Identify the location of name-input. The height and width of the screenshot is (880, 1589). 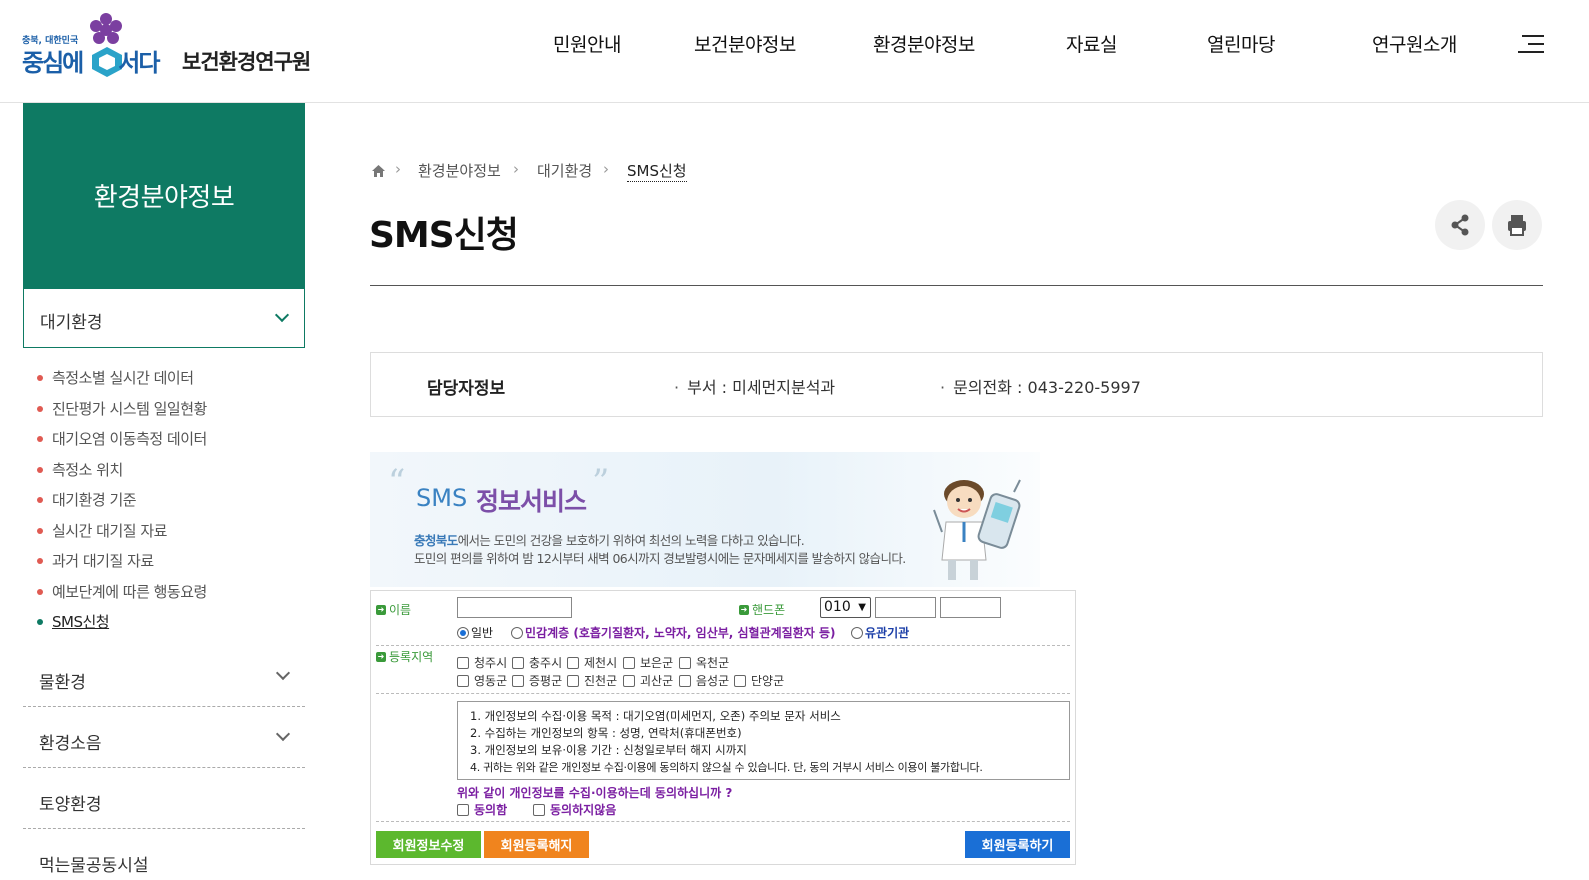
(514, 607).